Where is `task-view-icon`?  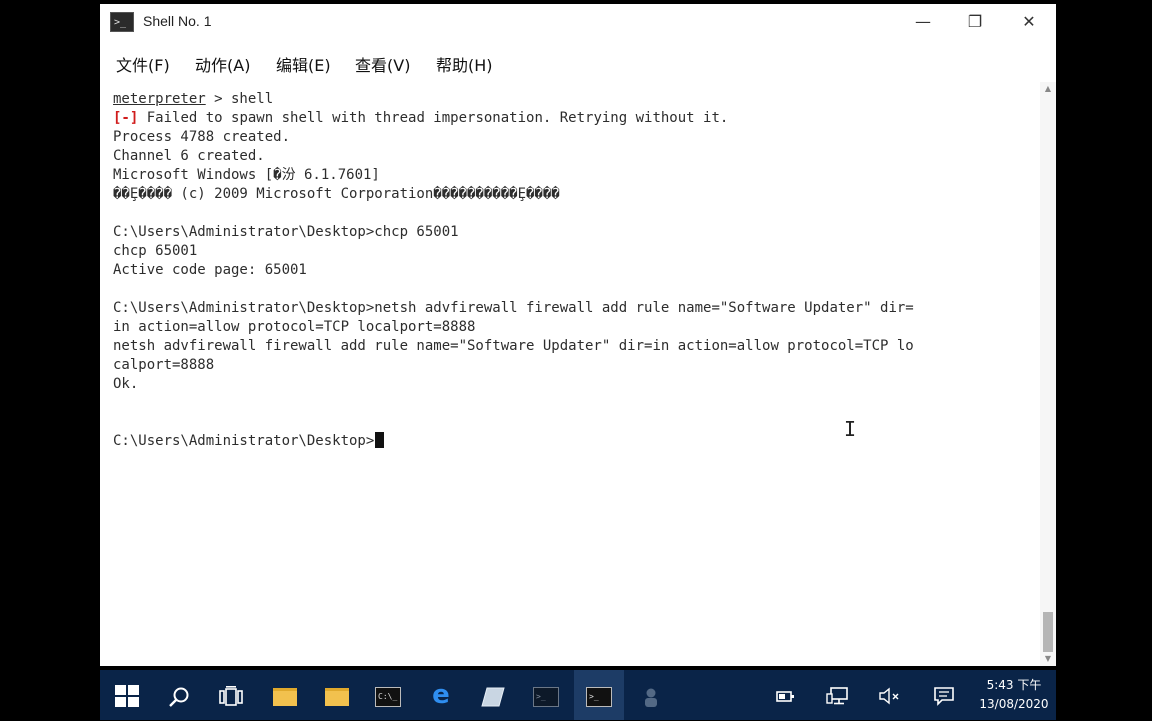 task-view-icon is located at coordinates (231, 695).